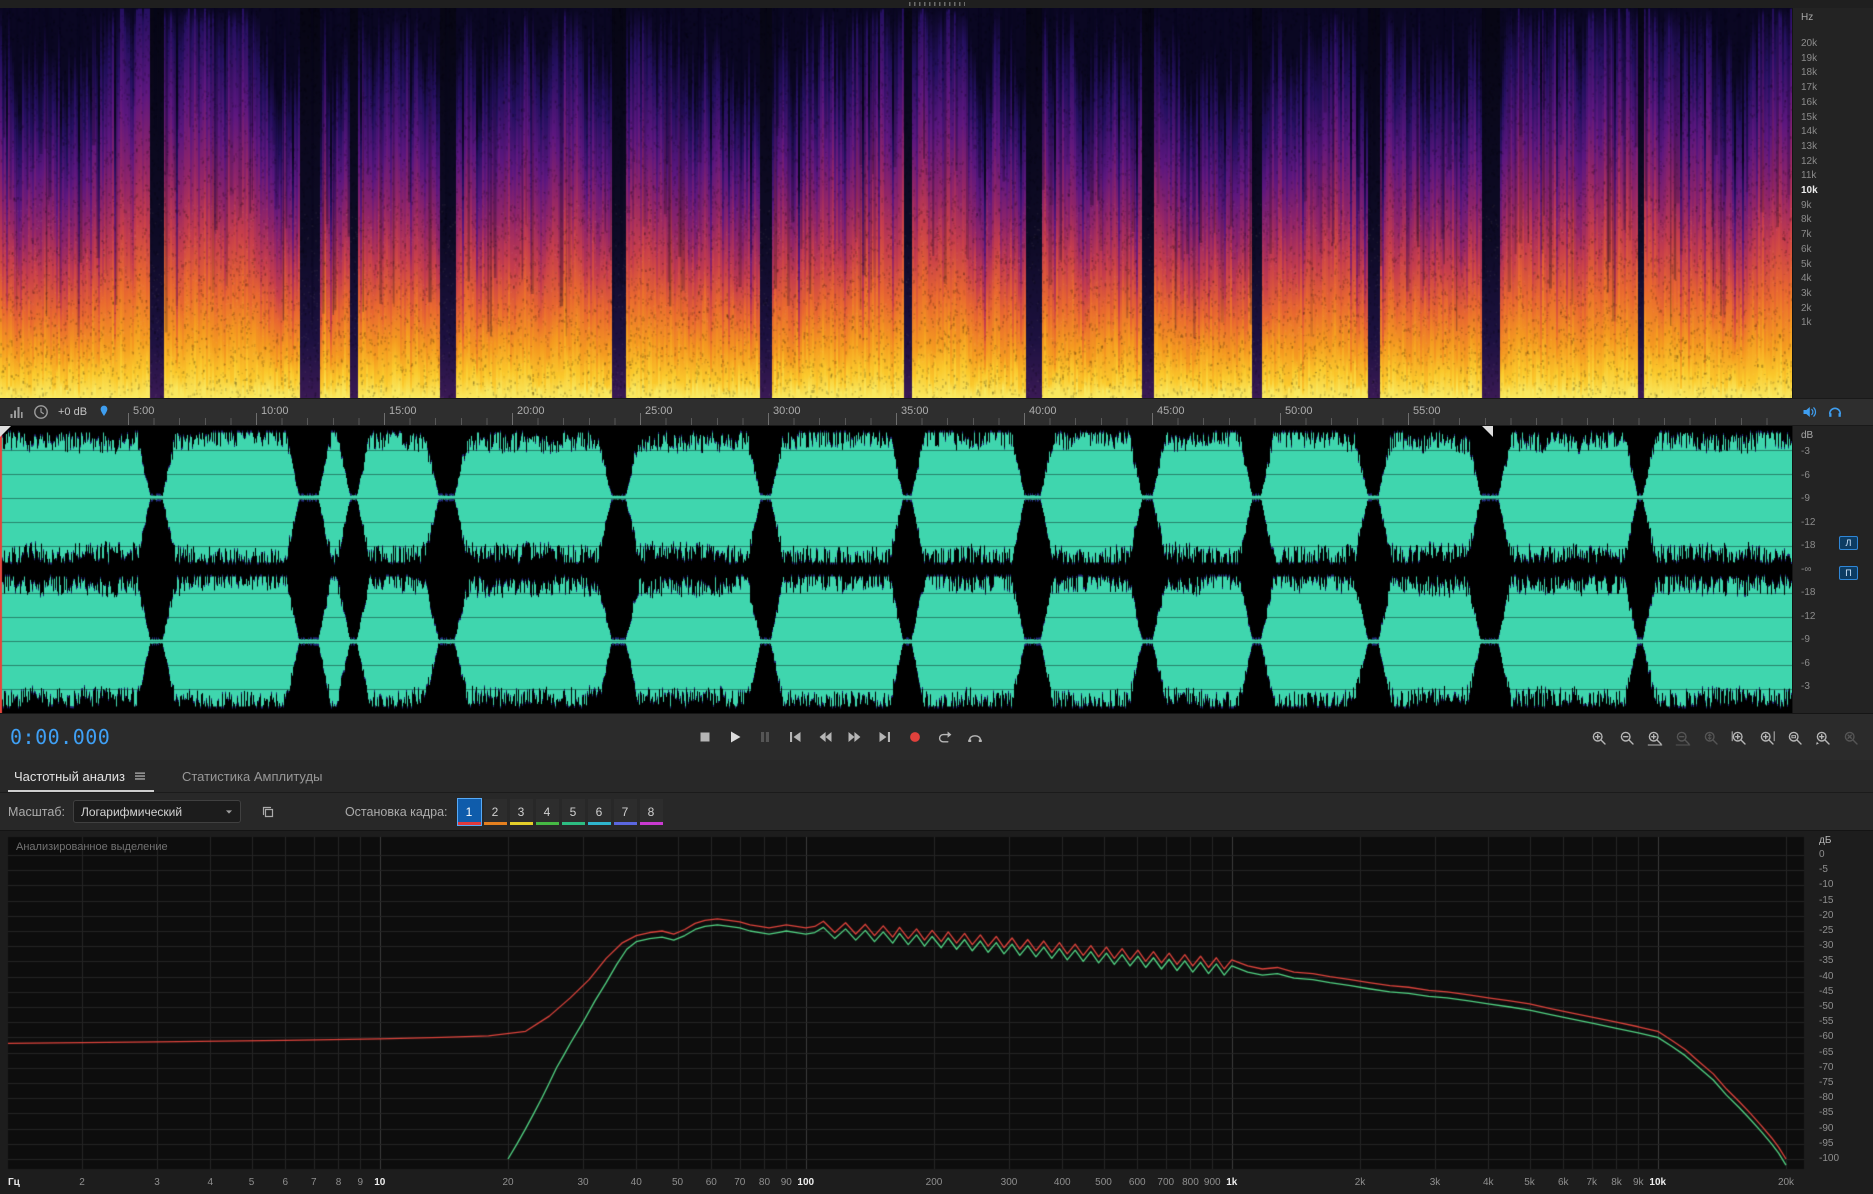  Describe the element at coordinates (1766, 738) in the screenshot. I see `zoom-to-out-point-button` at that location.